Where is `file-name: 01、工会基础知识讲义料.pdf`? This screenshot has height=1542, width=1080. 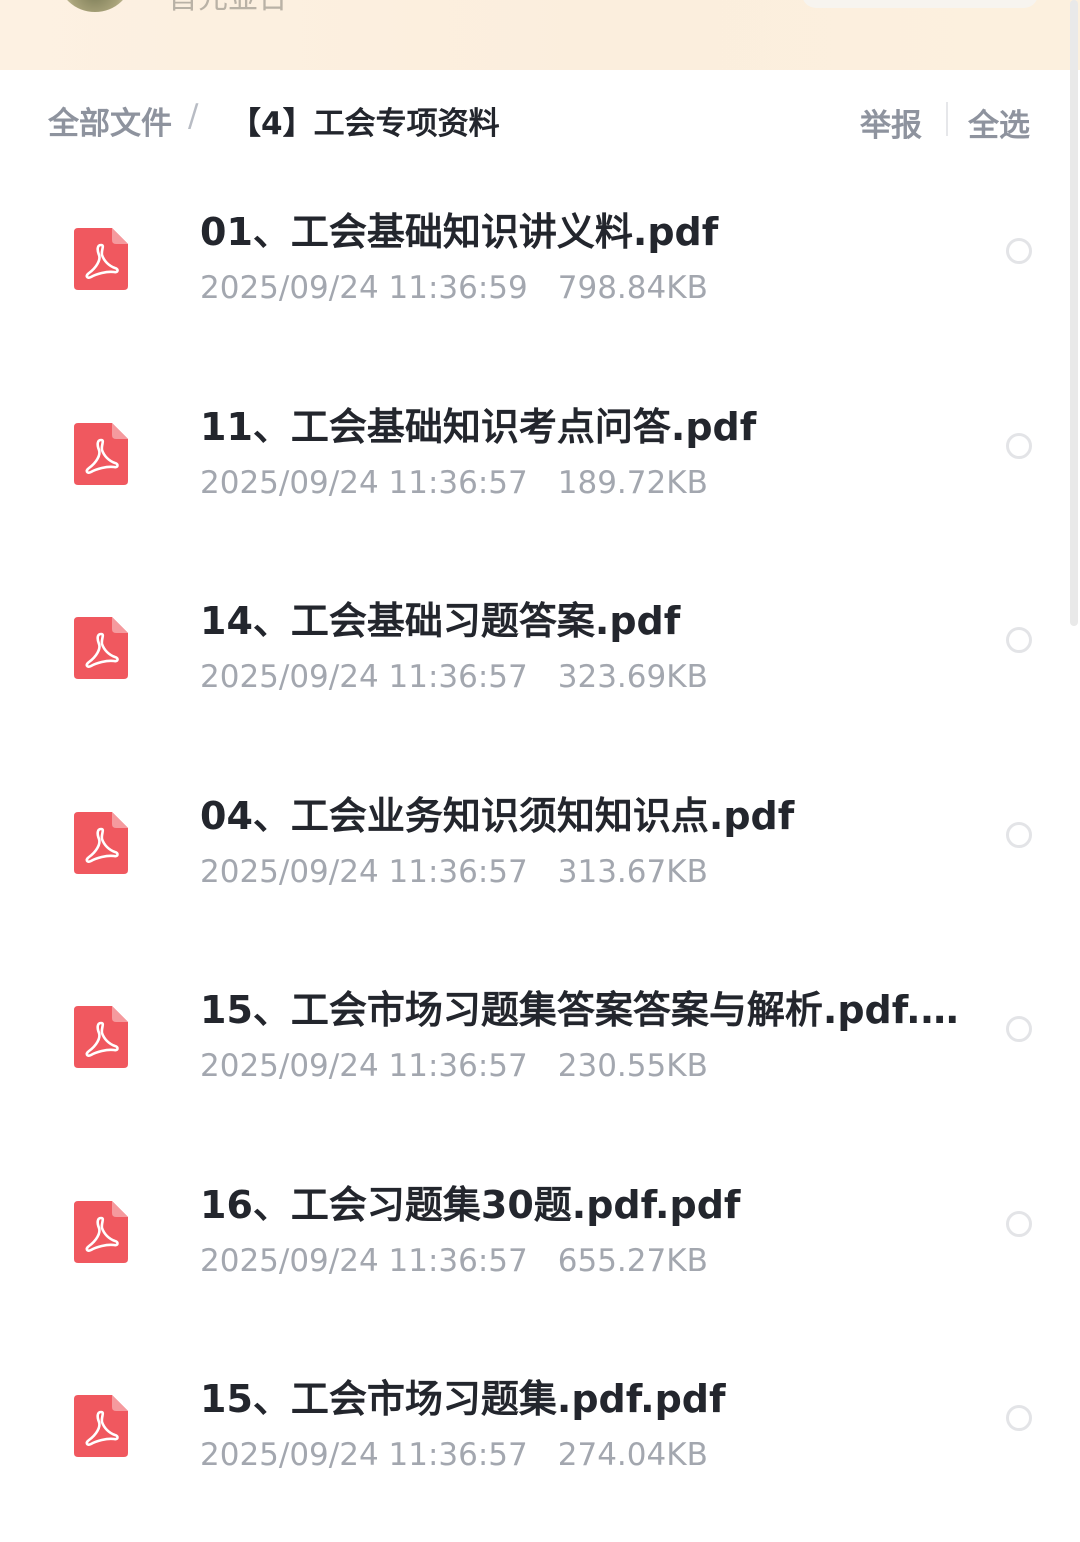
file-name: 01、工会基础知识讲义料.pdf is located at coordinates (459, 232).